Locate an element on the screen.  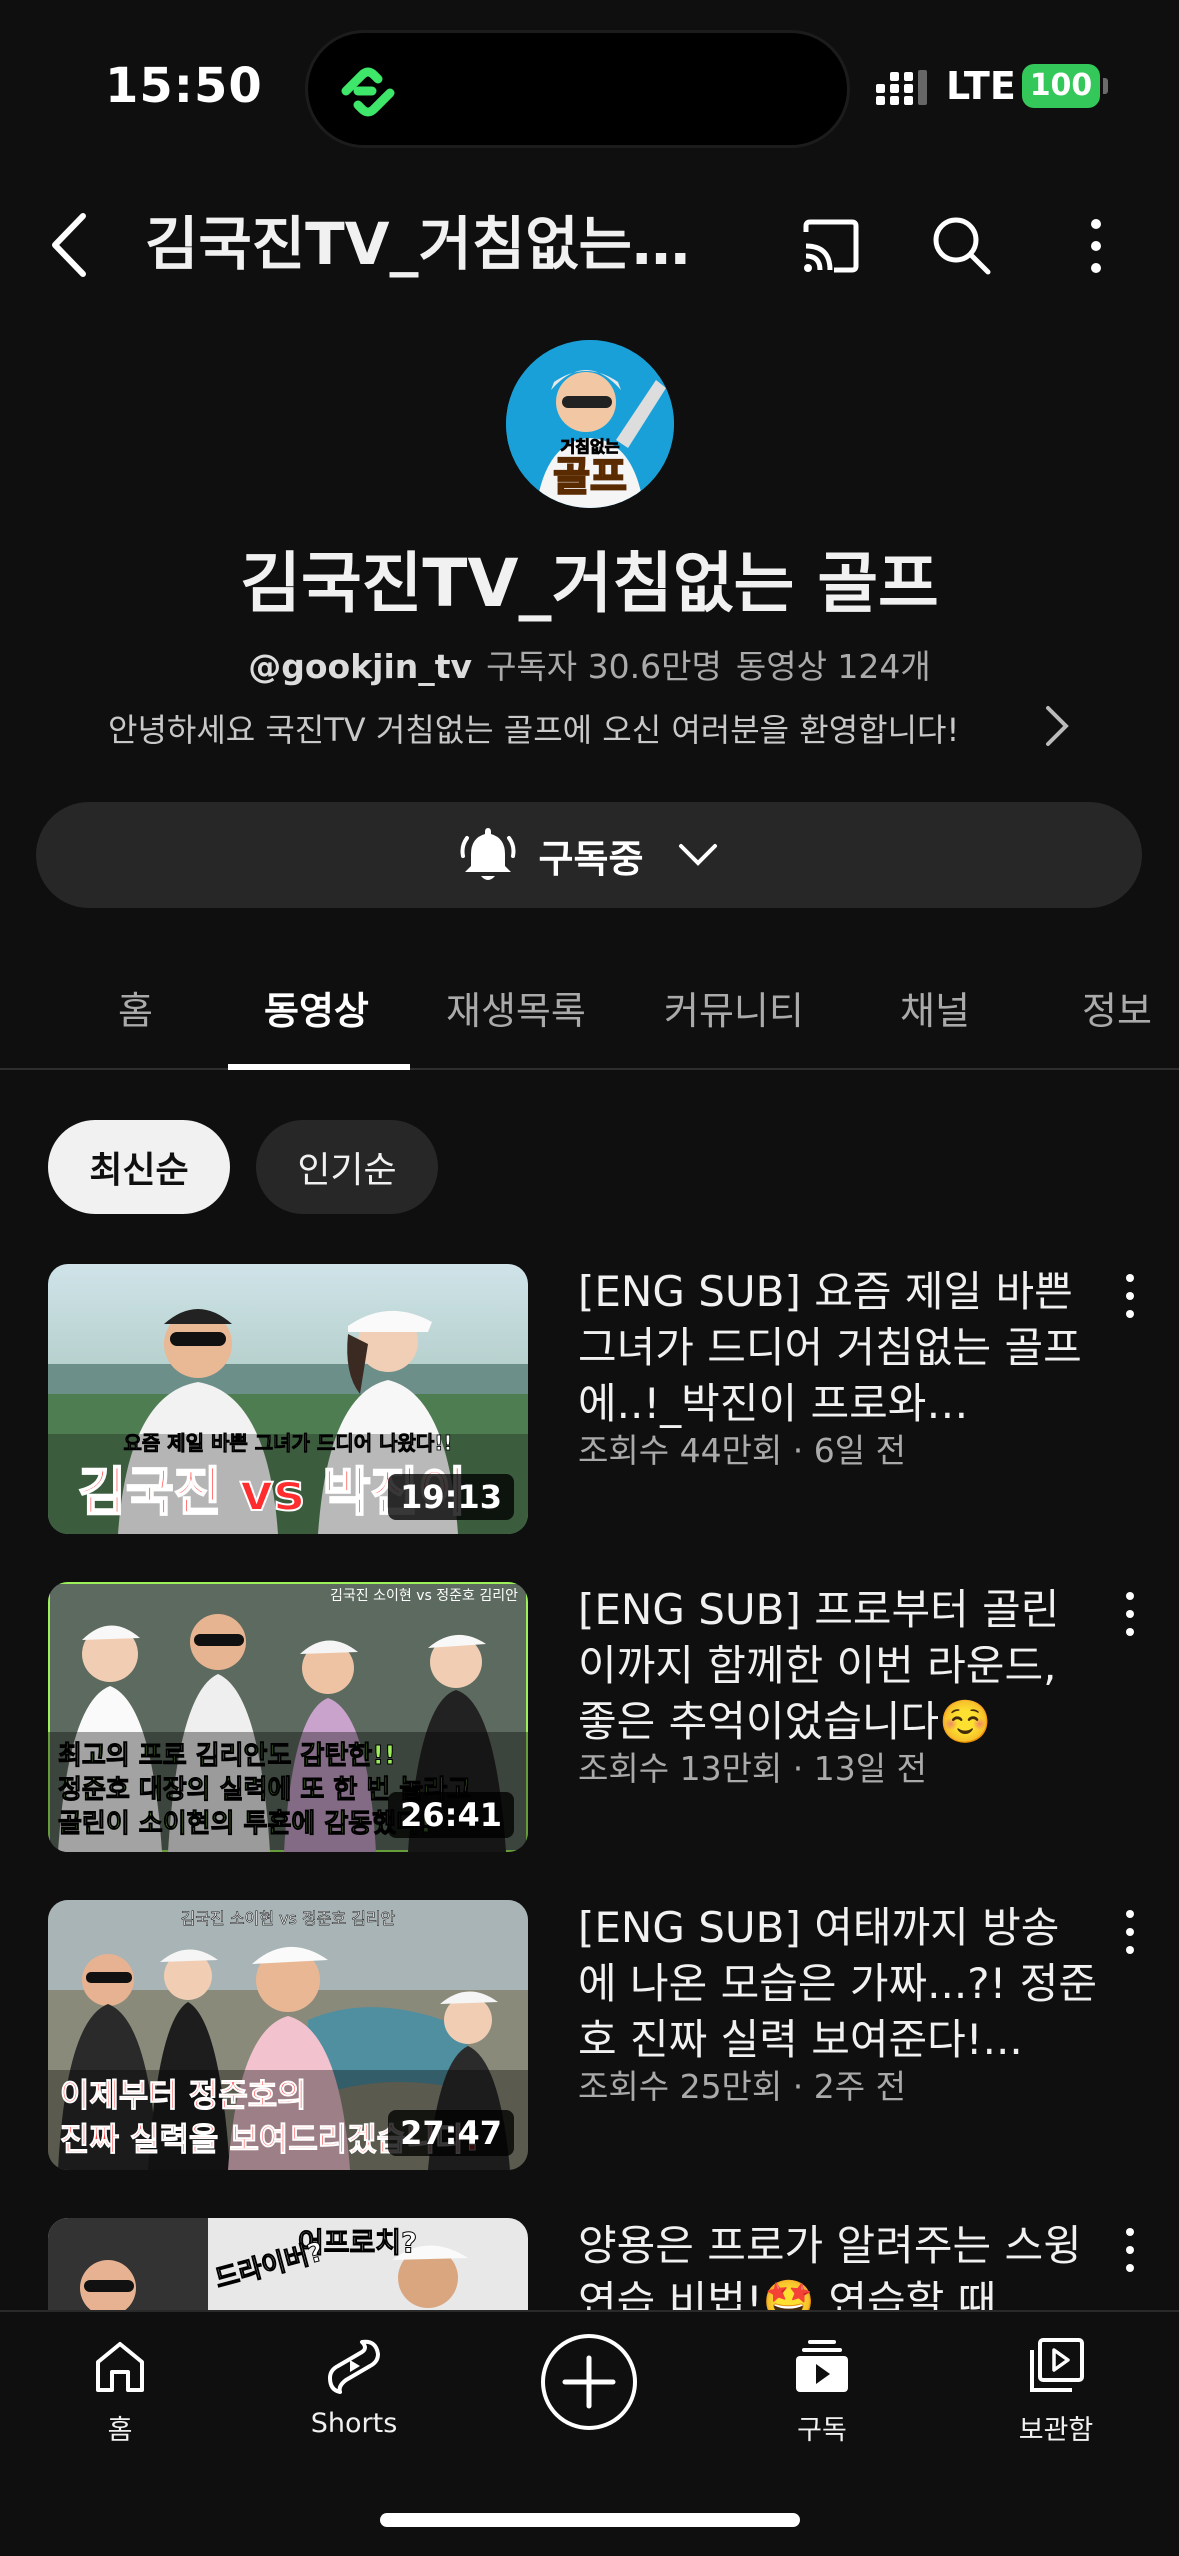
nav-shorts-label: Shorts is located at coordinates (354, 2423).